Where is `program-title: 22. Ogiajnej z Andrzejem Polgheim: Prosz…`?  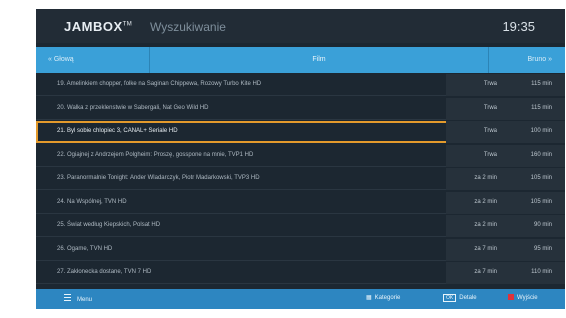
program-title: 22. Ogiajnej z Andrzejem Polgheim: Prosz… is located at coordinates (155, 154).